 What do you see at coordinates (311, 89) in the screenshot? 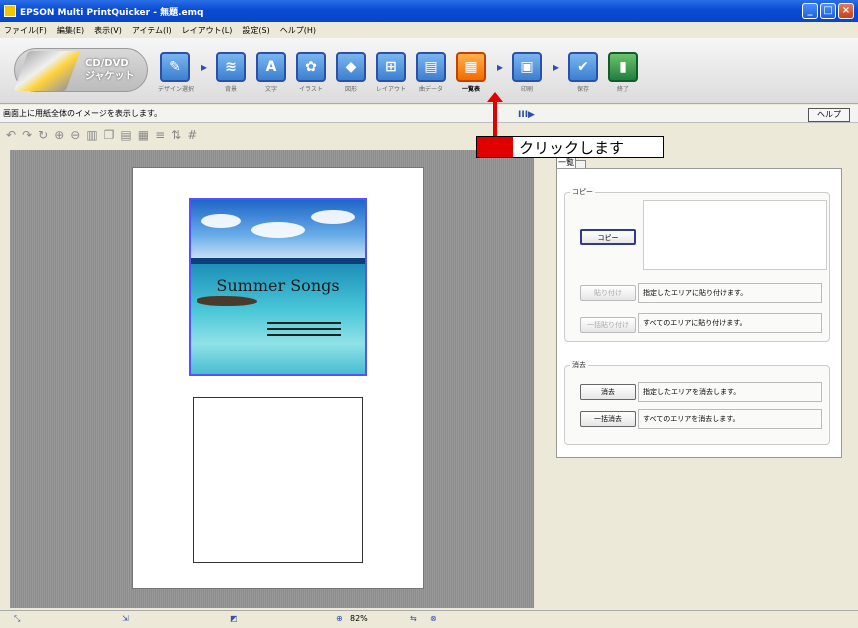
I see `tool-label: イラスト` at bounding box center [311, 89].